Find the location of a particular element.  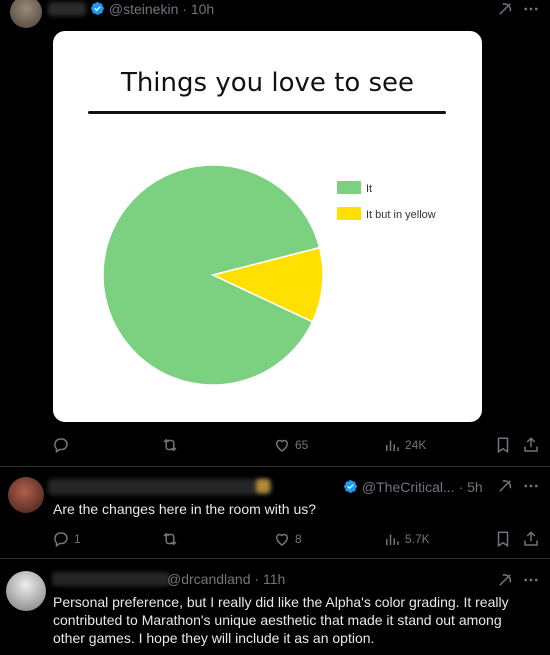

like-button: 65 is located at coordinates (290, 445).